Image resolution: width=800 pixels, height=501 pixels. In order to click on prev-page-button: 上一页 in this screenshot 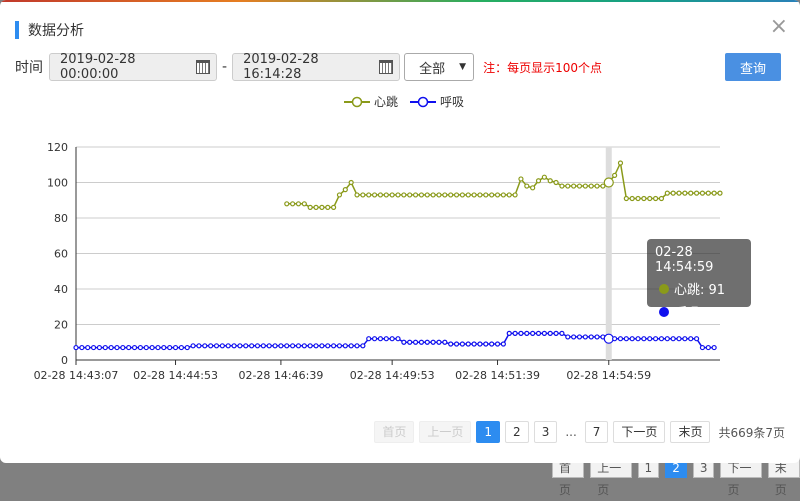, I will do `click(445, 432)`.